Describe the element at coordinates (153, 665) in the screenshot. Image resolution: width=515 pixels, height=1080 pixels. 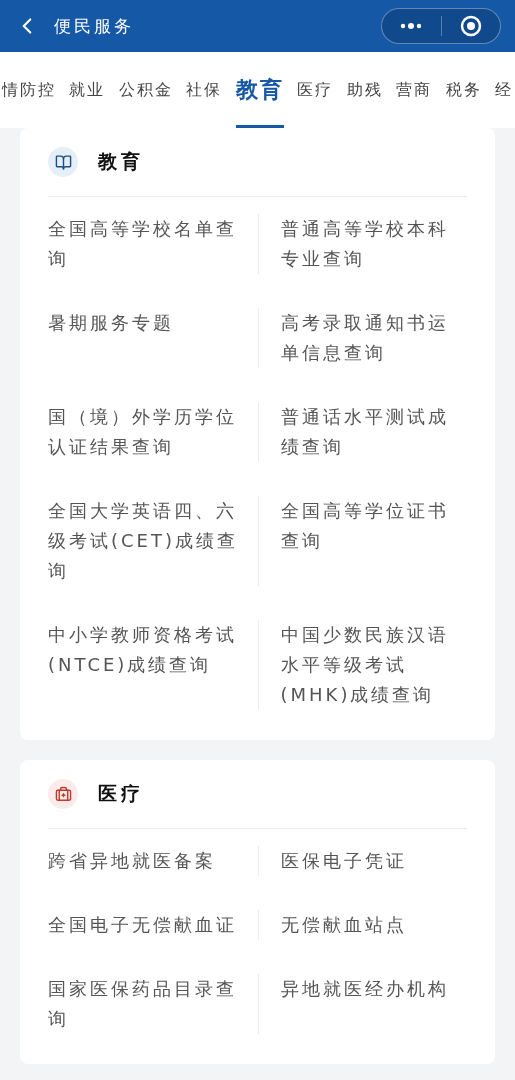
I see `service-link: 中小学教师资格考试(NTCE)成绩查询` at that location.